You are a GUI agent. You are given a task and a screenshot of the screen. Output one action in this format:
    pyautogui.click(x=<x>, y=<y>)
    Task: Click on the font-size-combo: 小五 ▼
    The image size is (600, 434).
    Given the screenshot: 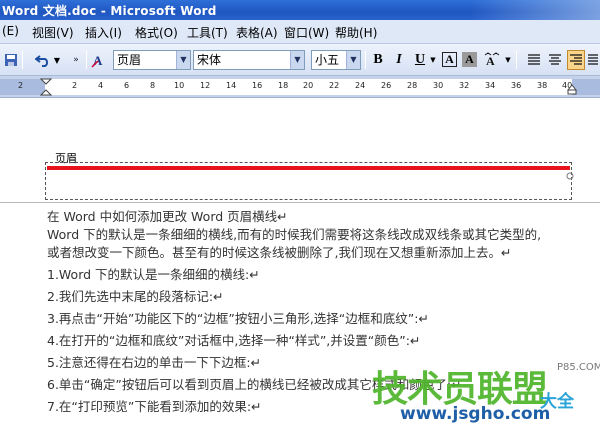 What is the action you would take?
    pyautogui.click(x=336, y=60)
    